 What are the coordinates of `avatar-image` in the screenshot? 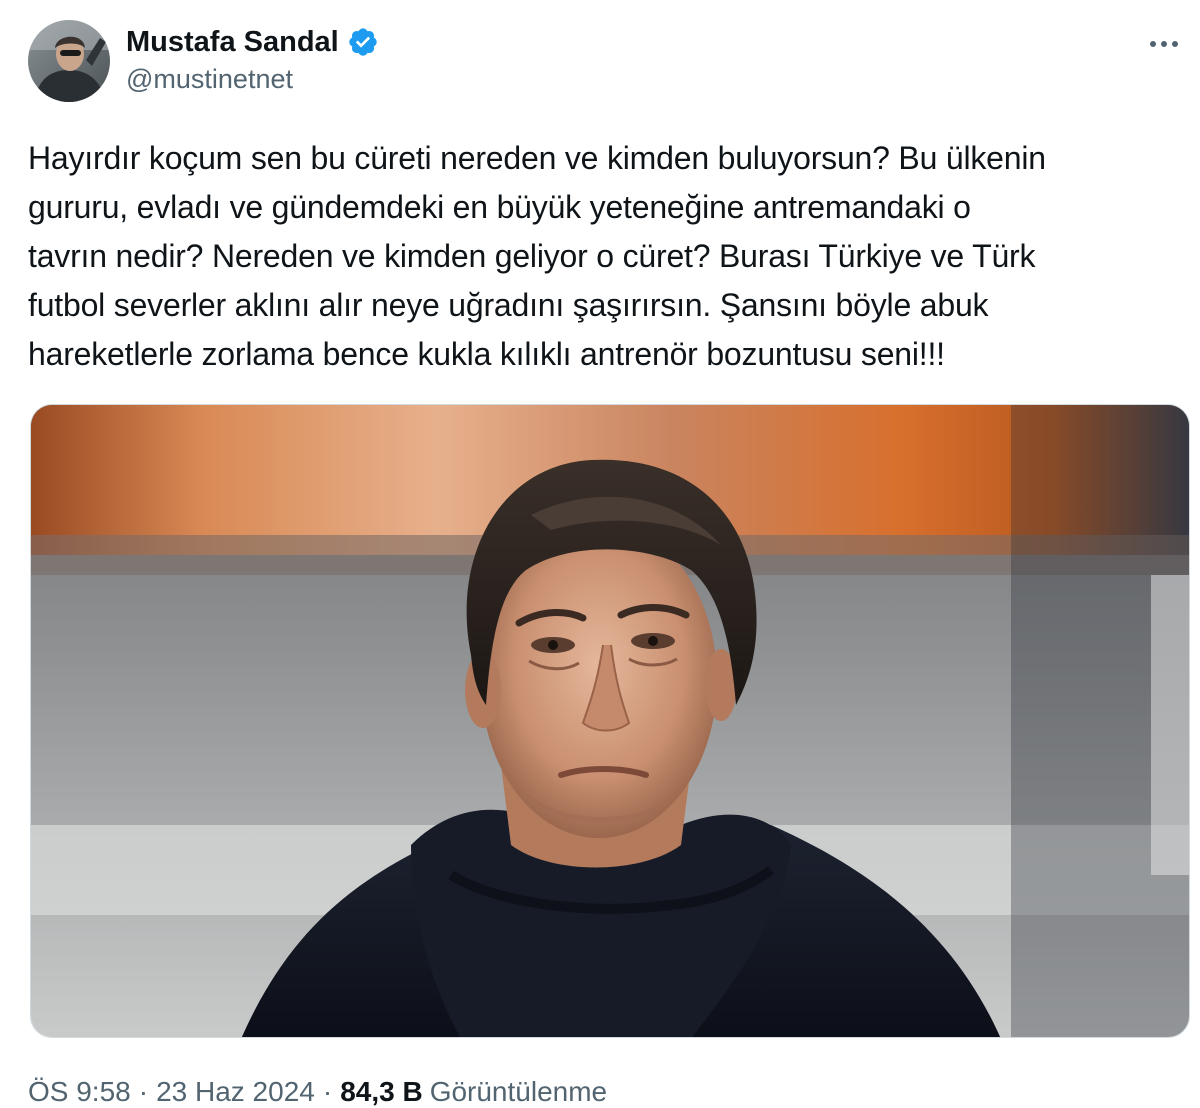 It's located at (69, 61).